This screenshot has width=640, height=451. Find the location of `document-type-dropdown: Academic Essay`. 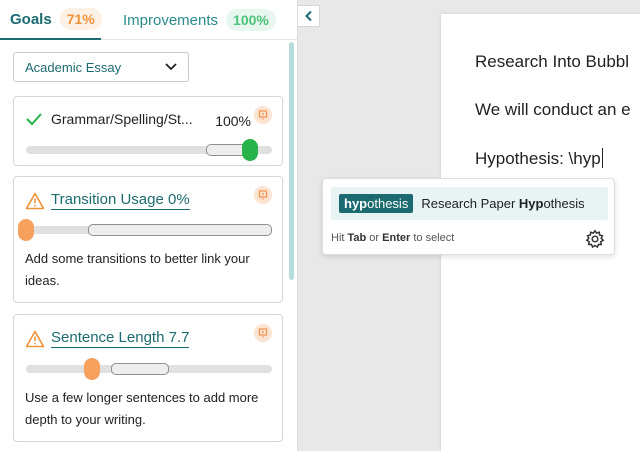

document-type-dropdown: Academic Essay is located at coordinates (101, 67).